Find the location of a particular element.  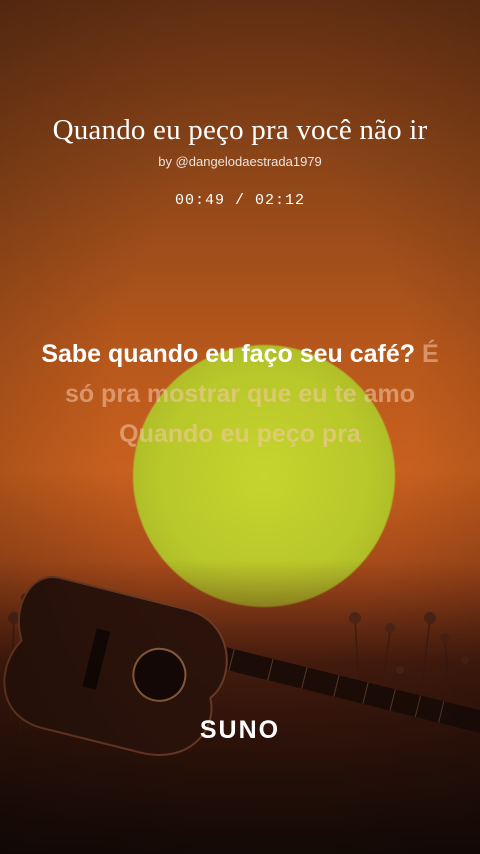

suno-logo: SUNO is located at coordinates (240, 730).